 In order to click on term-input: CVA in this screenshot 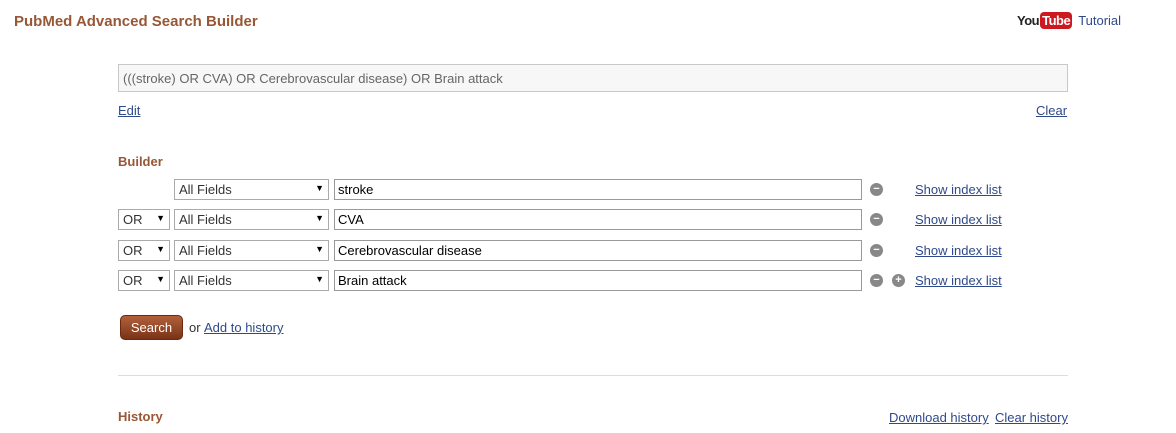, I will do `click(598, 219)`.